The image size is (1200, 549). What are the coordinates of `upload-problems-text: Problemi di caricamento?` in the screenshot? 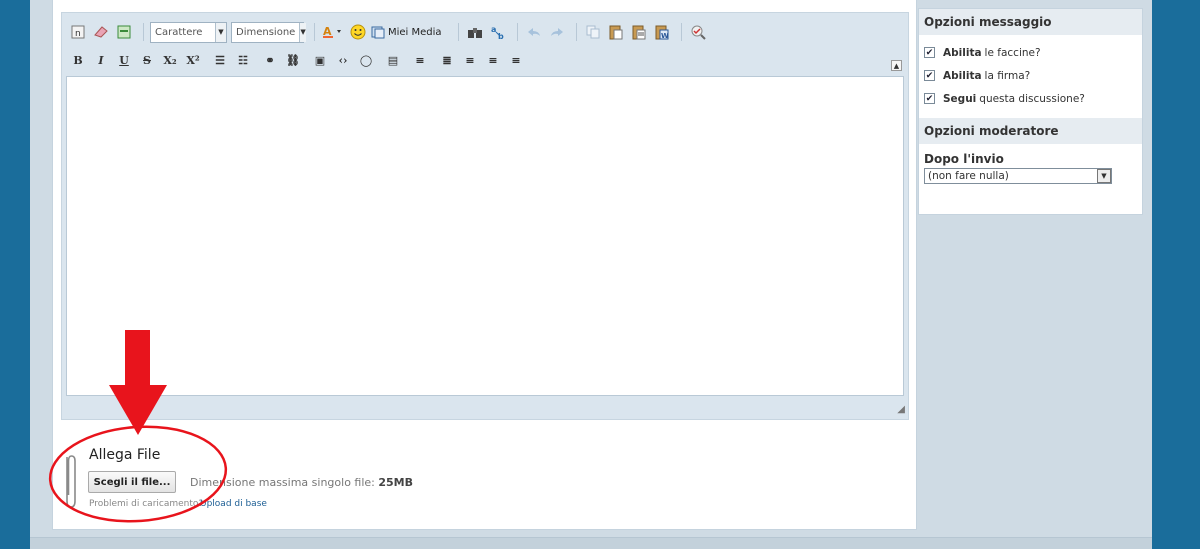 It's located at (146, 504).